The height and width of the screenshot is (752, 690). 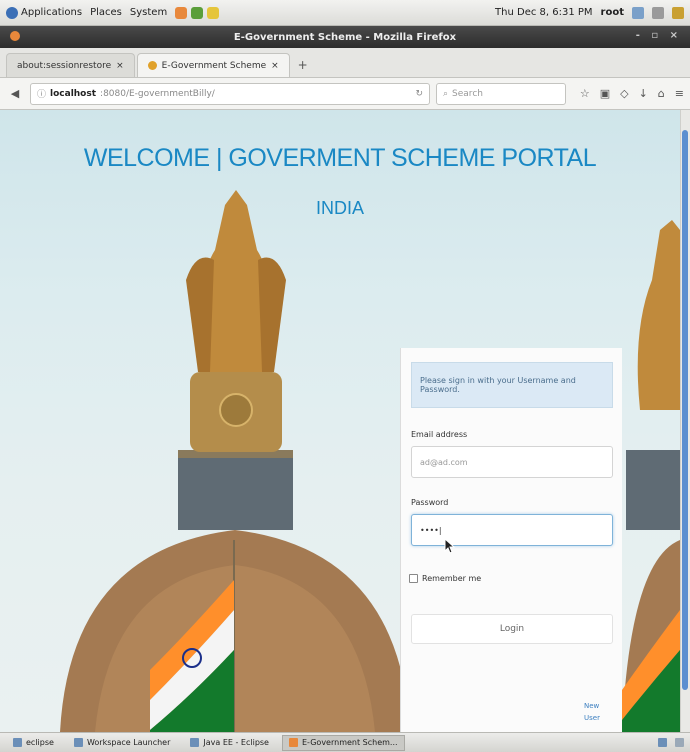 What do you see at coordinates (40, 742) in the screenshot?
I see `task-label: eclipse` at bounding box center [40, 742].